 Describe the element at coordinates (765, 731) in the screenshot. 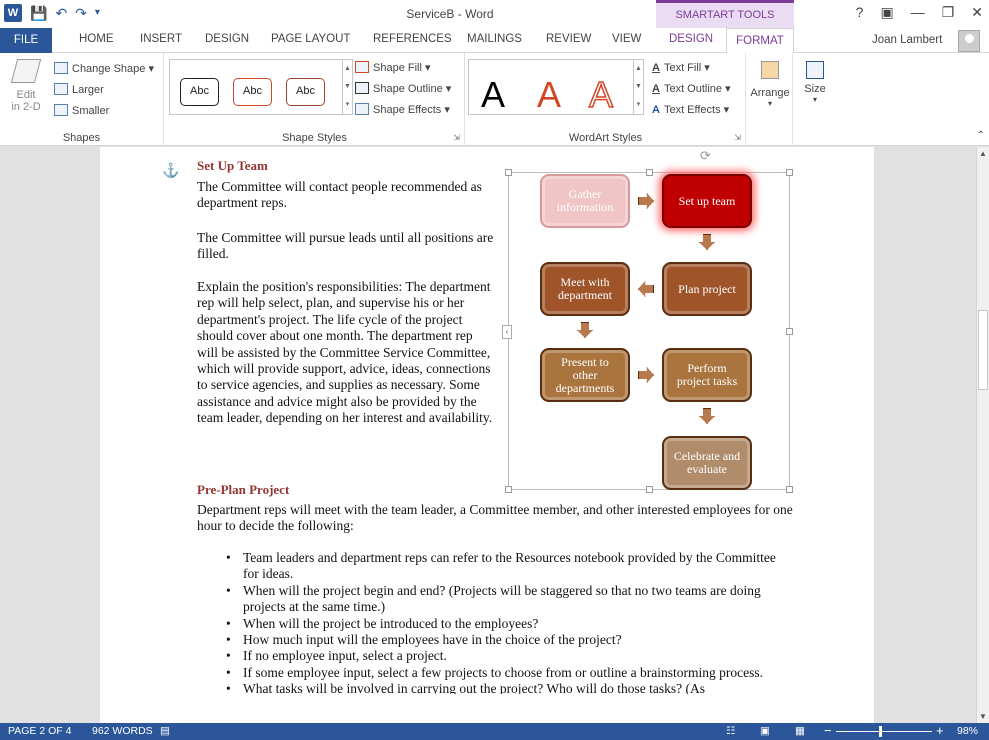

I see `print-layout-icon: ▣` at that location.